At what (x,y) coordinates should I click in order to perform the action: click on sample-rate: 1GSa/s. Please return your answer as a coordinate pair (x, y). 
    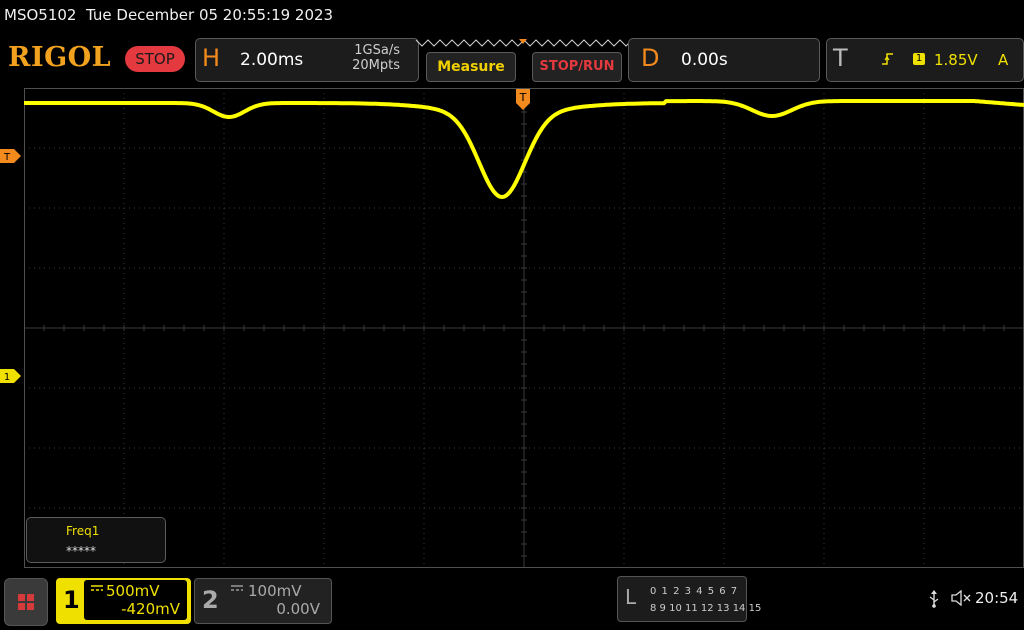
    Looking at the image, I should click on (377, 50).